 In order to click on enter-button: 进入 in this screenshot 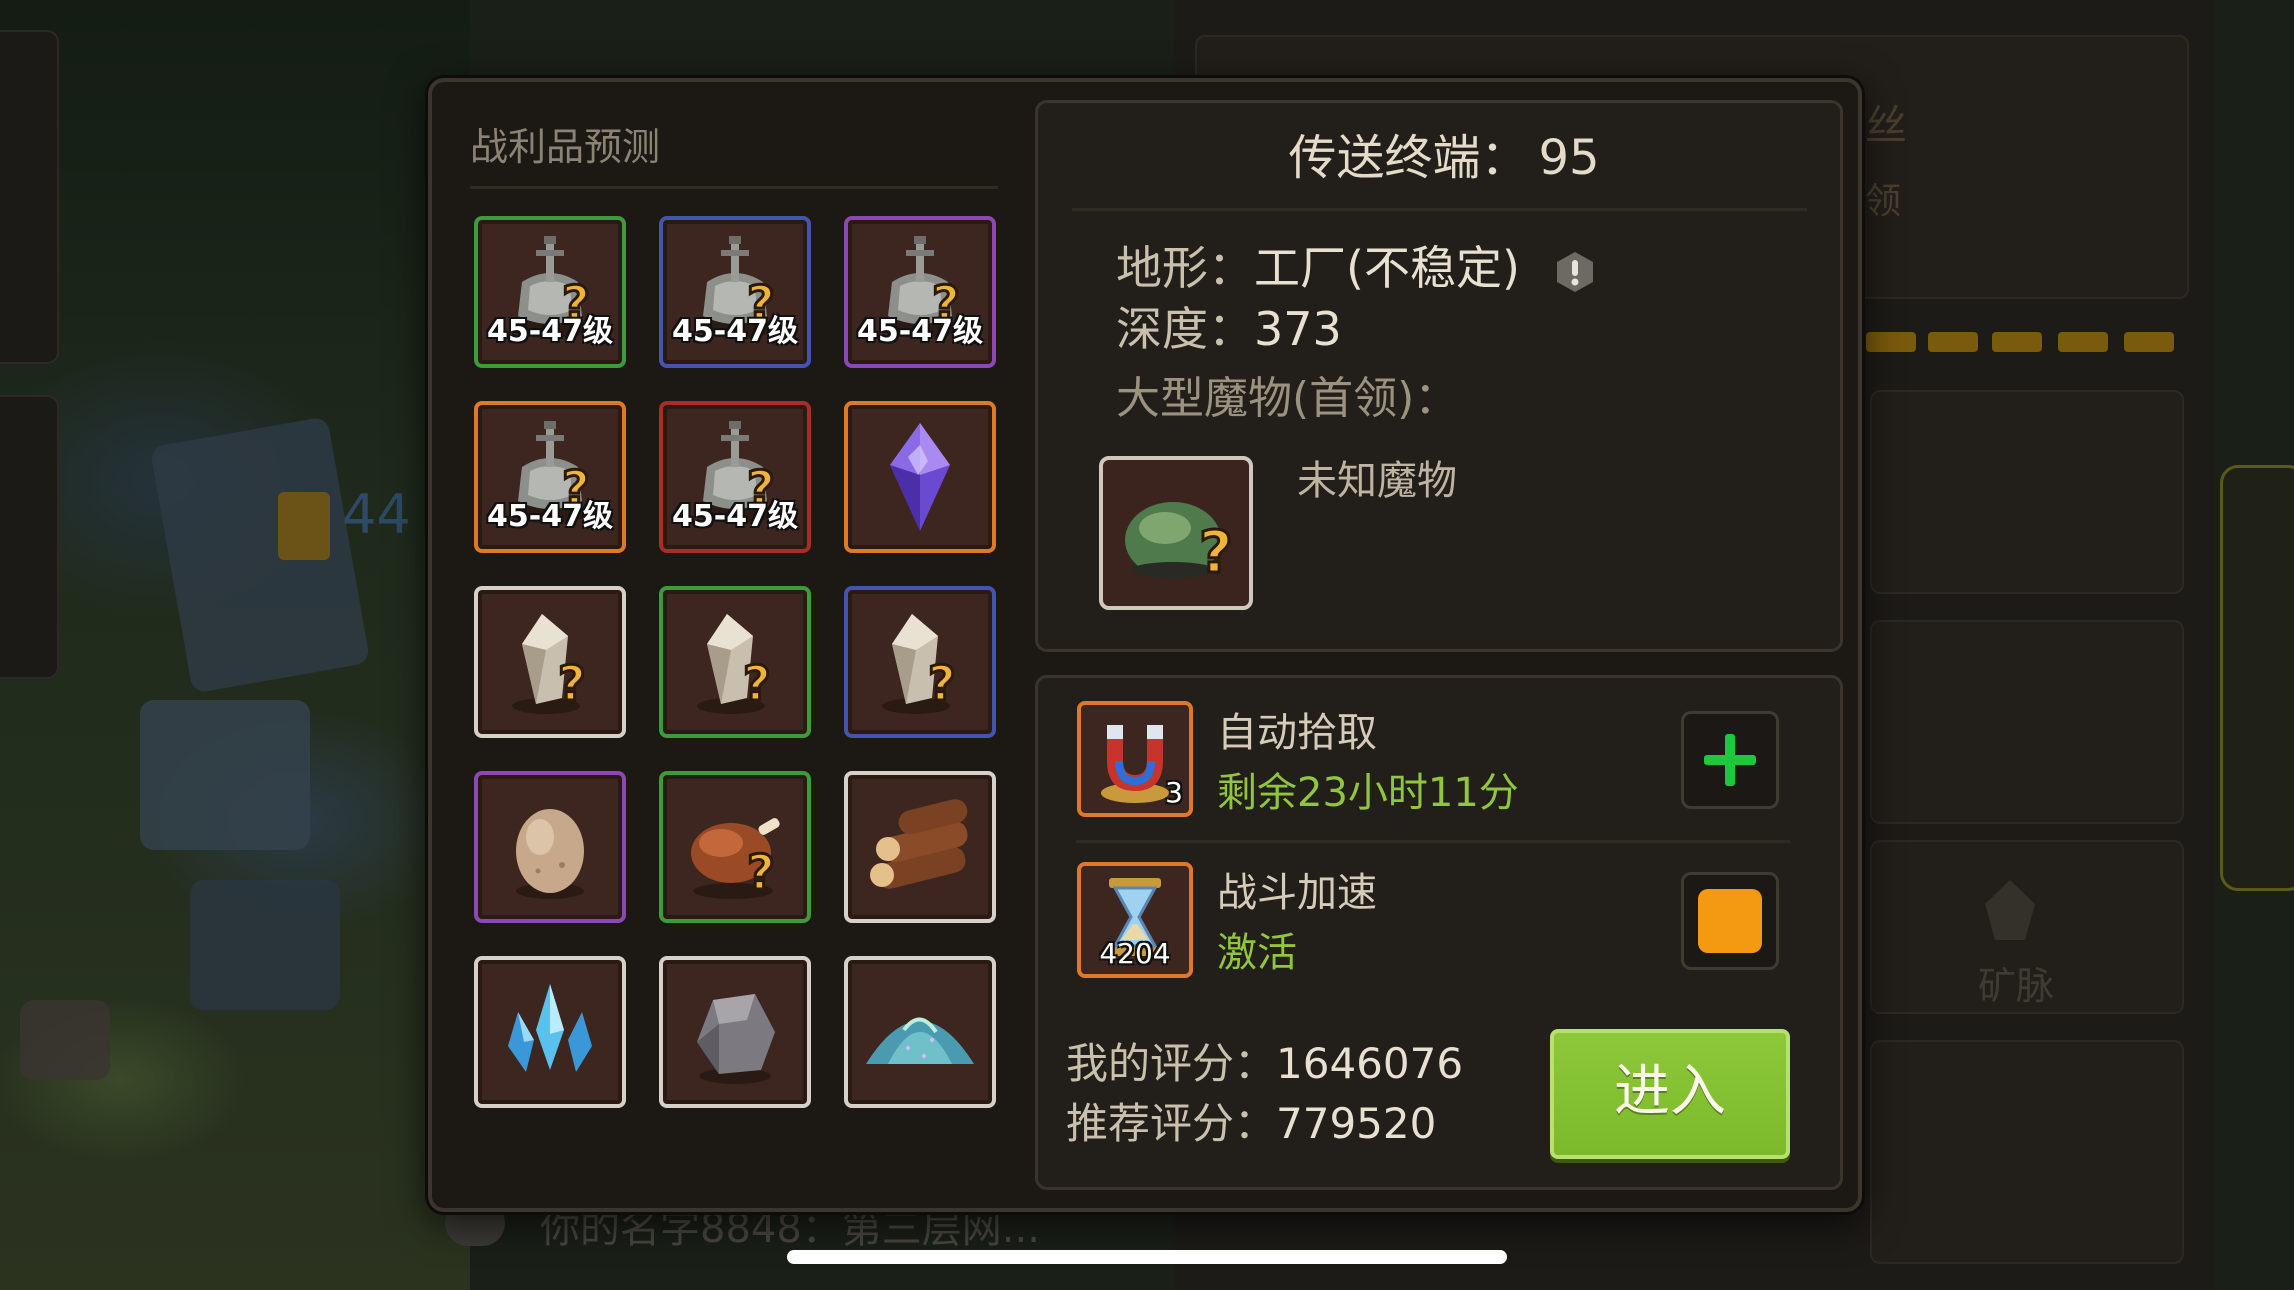, I will do `click(1670, 1094)`.